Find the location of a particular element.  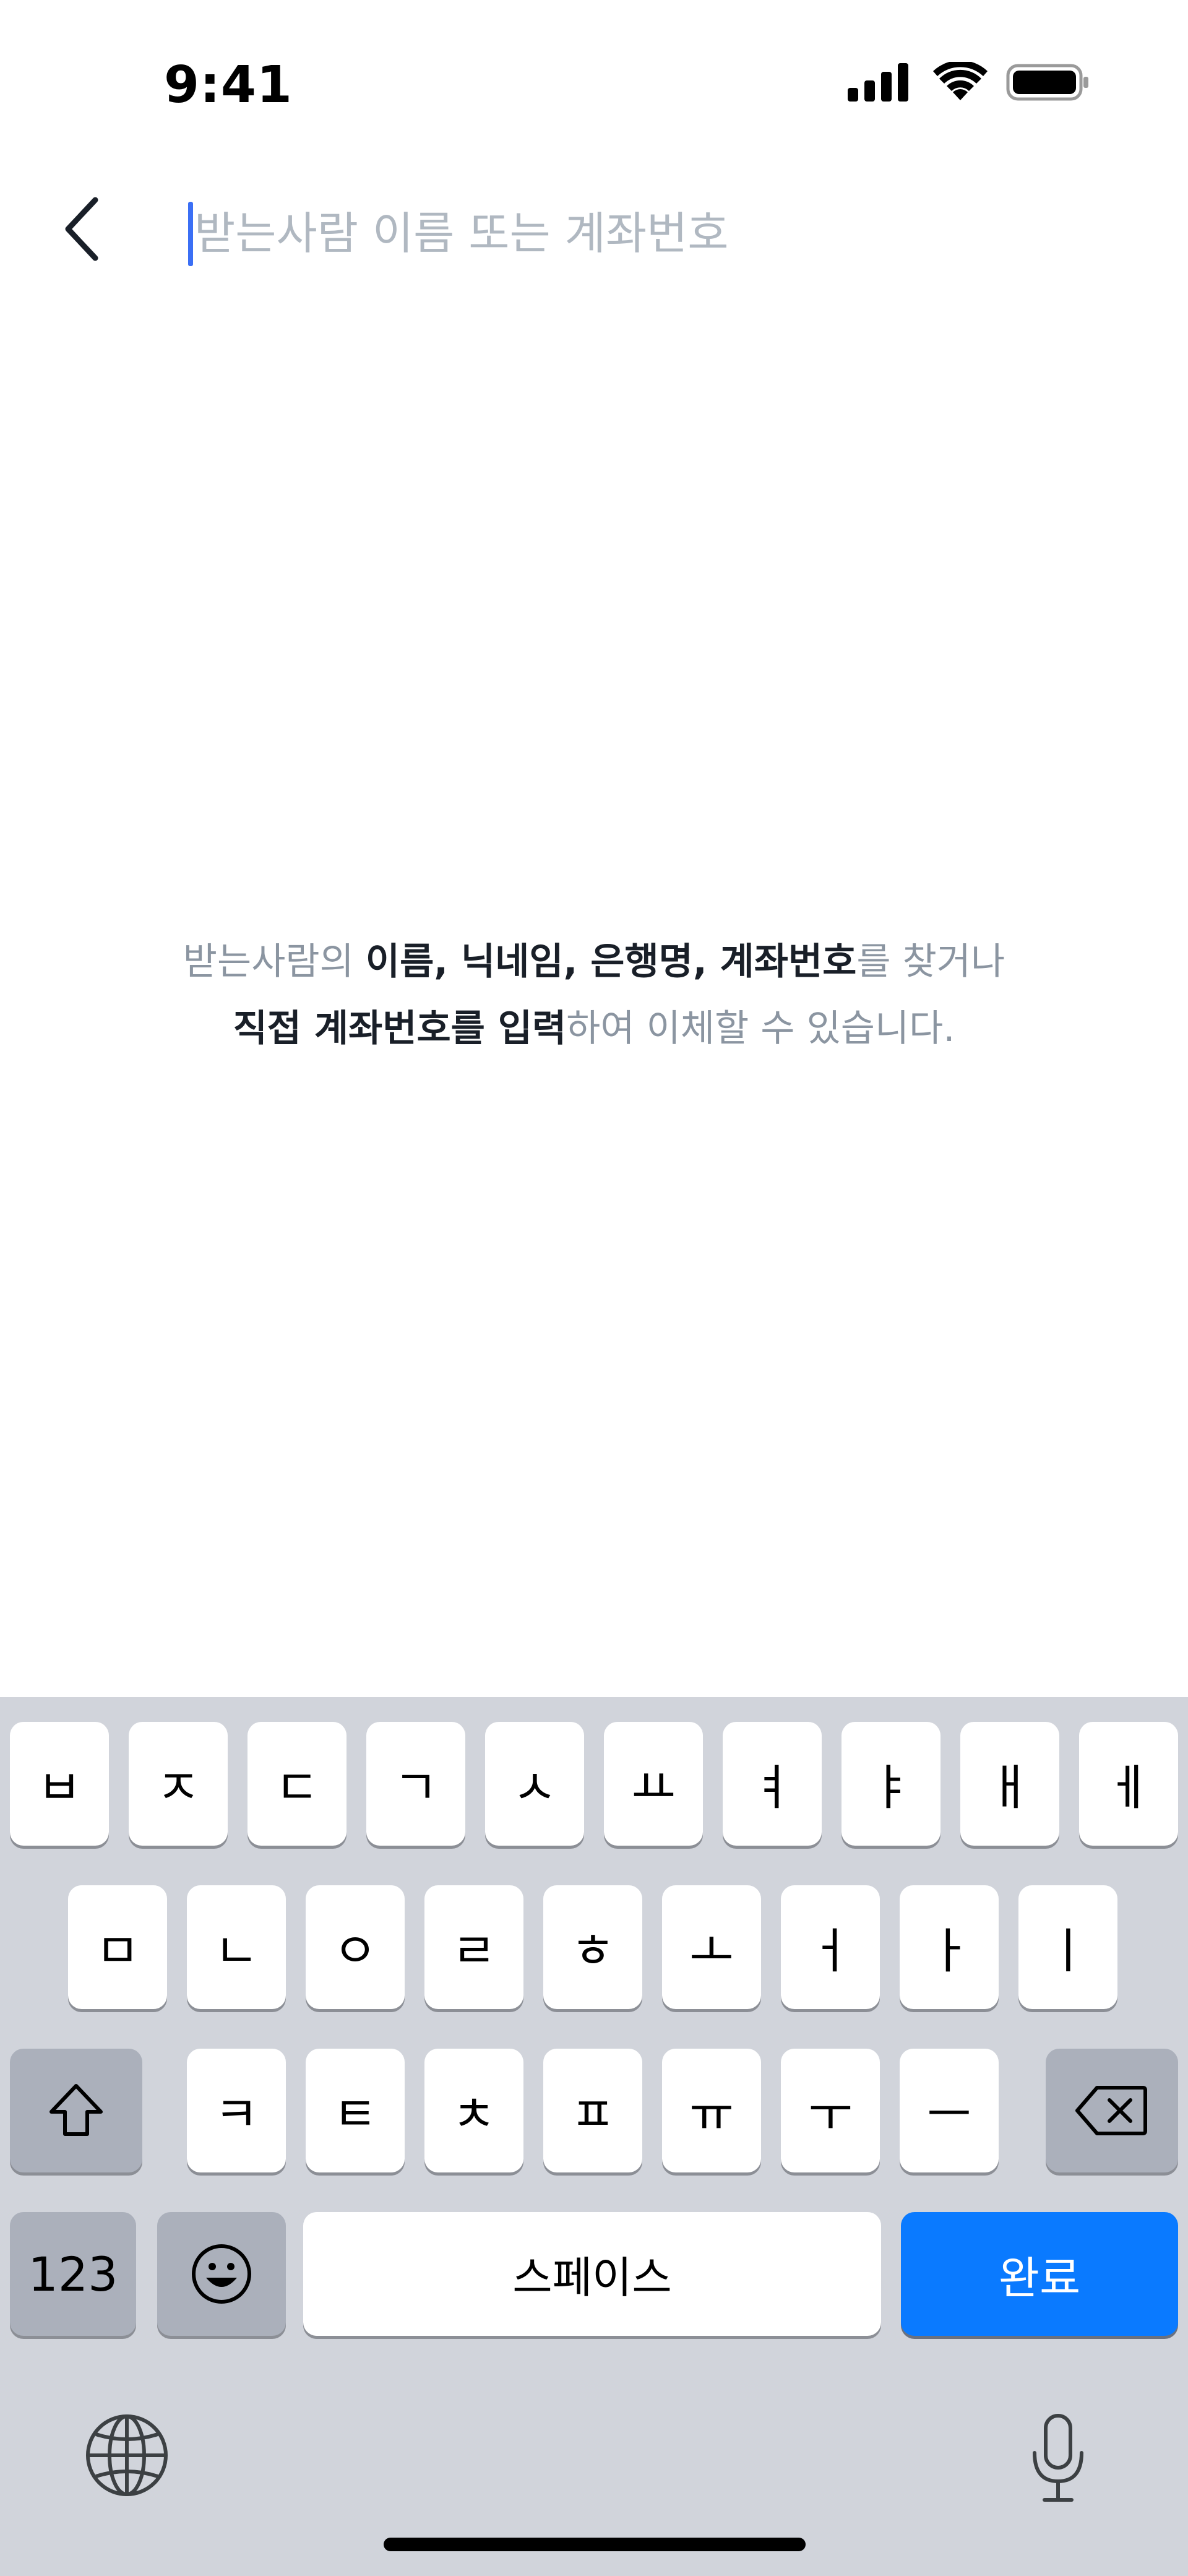

dictation-button is located at coordinates (1058, 2458).